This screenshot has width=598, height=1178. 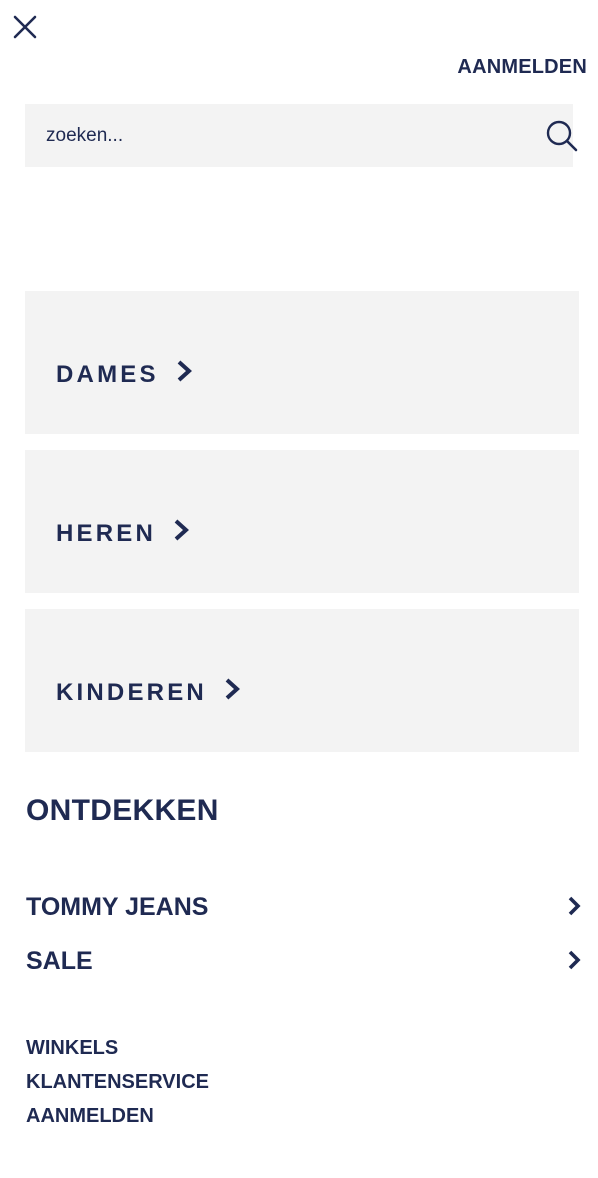 I want to click on category-kinderen: KINDEREN, so click(x=302, y=680).